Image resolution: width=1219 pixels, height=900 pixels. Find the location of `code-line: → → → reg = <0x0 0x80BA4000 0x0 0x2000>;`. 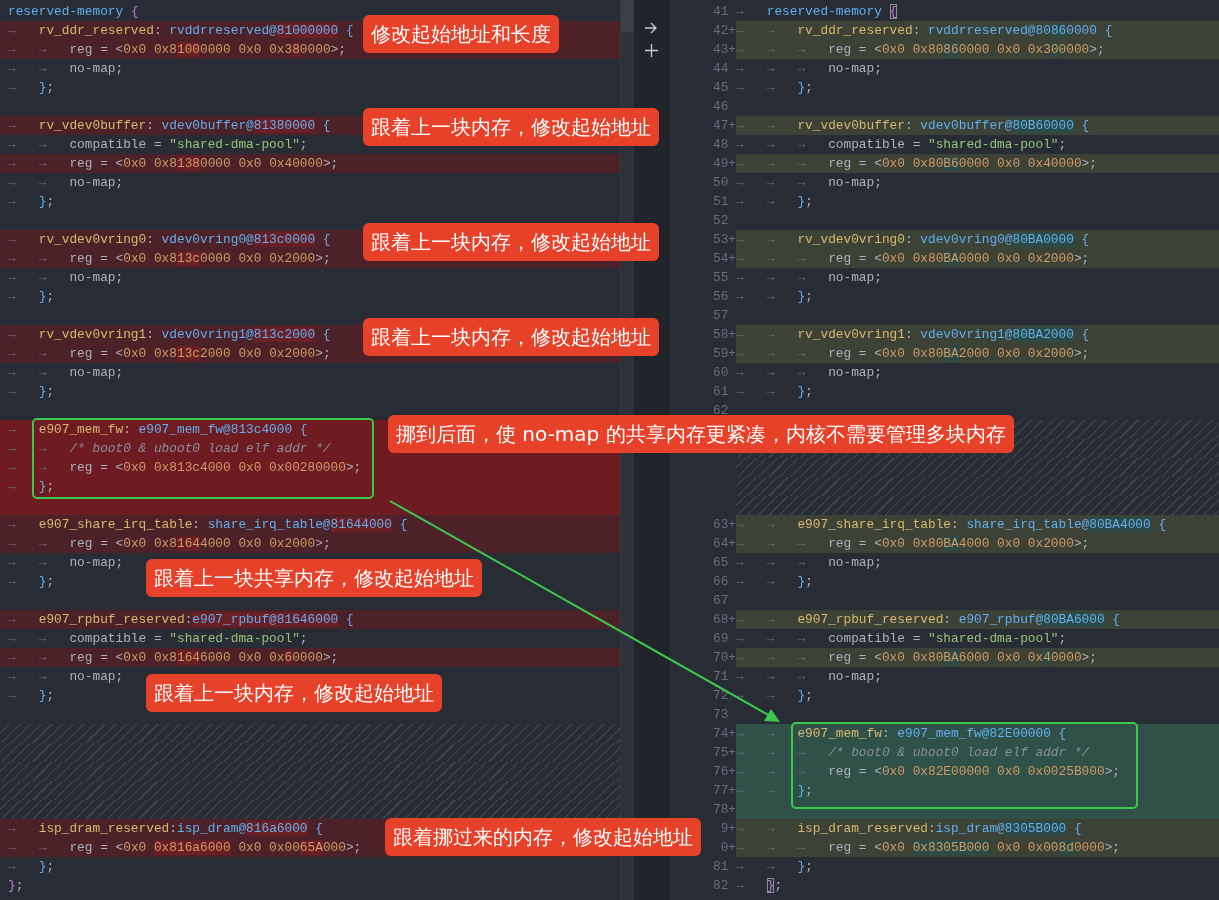

code-line: → → → reg = <0x0 0x80BA4000 0x0 0x2000>; is located at coordinates (913, 544).